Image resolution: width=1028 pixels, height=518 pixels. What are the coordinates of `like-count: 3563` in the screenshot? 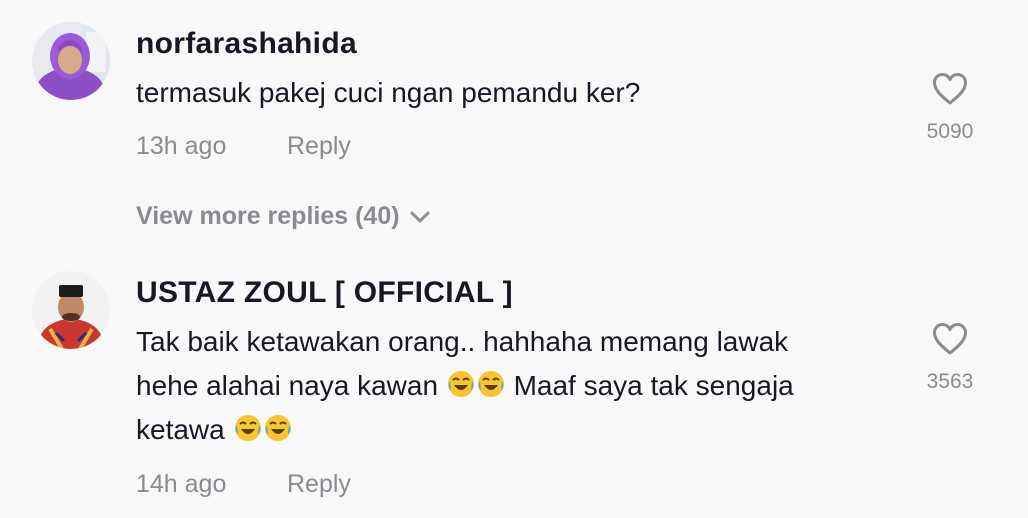 It's located at (950, 381).